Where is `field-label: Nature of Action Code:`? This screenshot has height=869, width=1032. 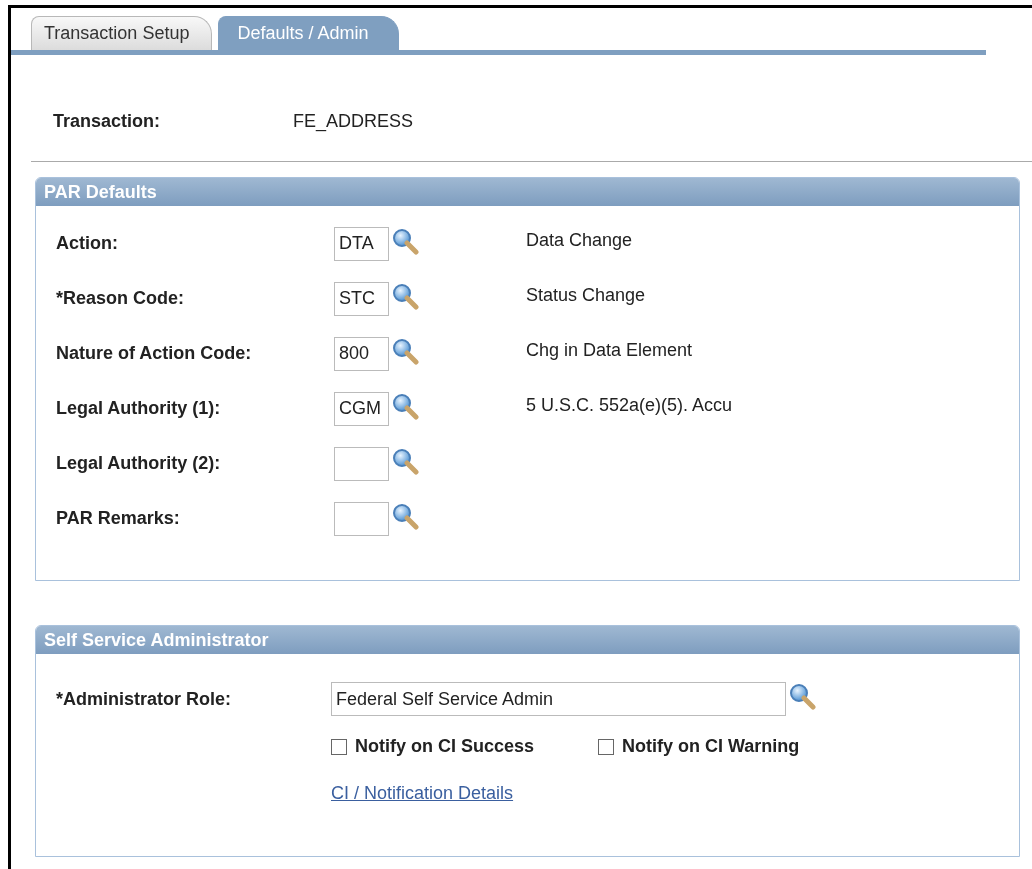 field-label: Nature of Action Code: is located at coordinates (154, 353).